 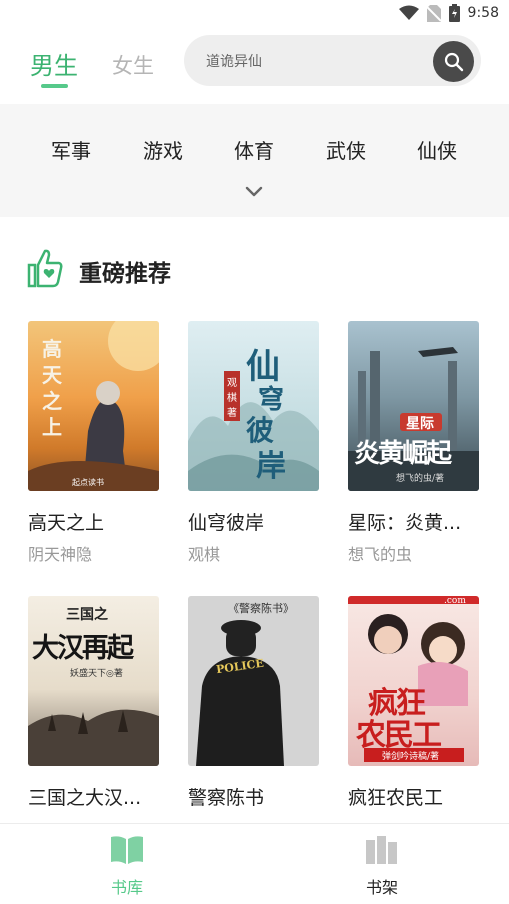 I want to click on active-tab-indicator, so click(x=54, y=86).